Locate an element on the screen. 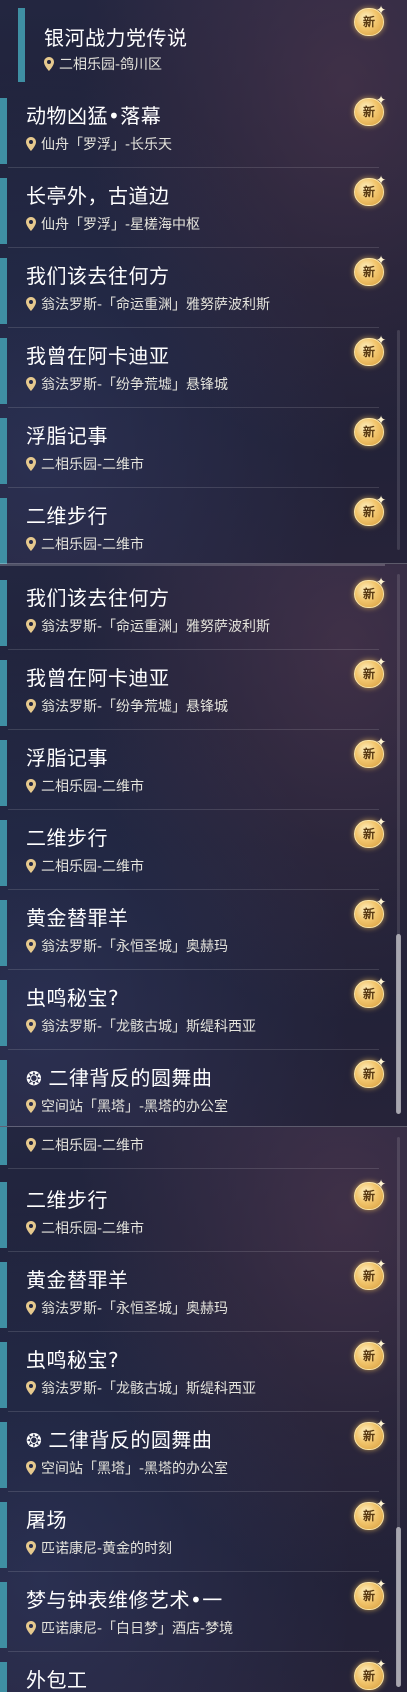 The width and height of the screenshot is (407, 1692). mission-location-text: 二相乐园-鸽川区 is located at coordinates (111, 65).